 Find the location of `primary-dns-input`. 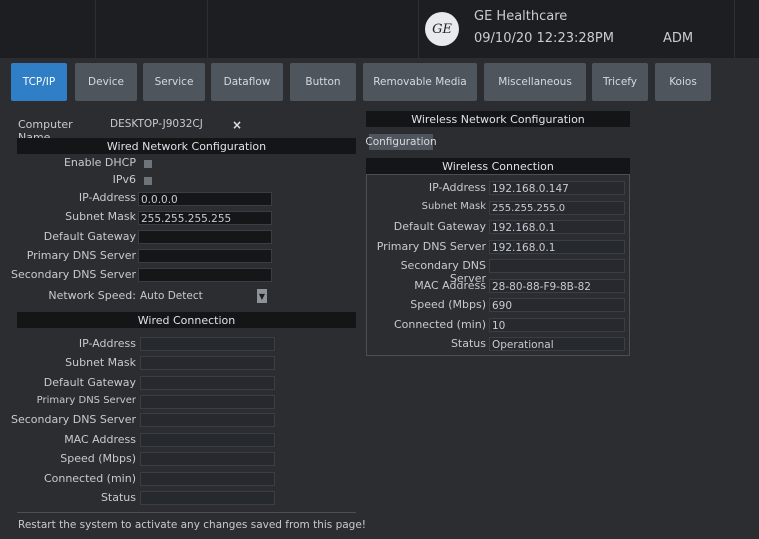

primary-dns-input is located at coordinates (205, 256).